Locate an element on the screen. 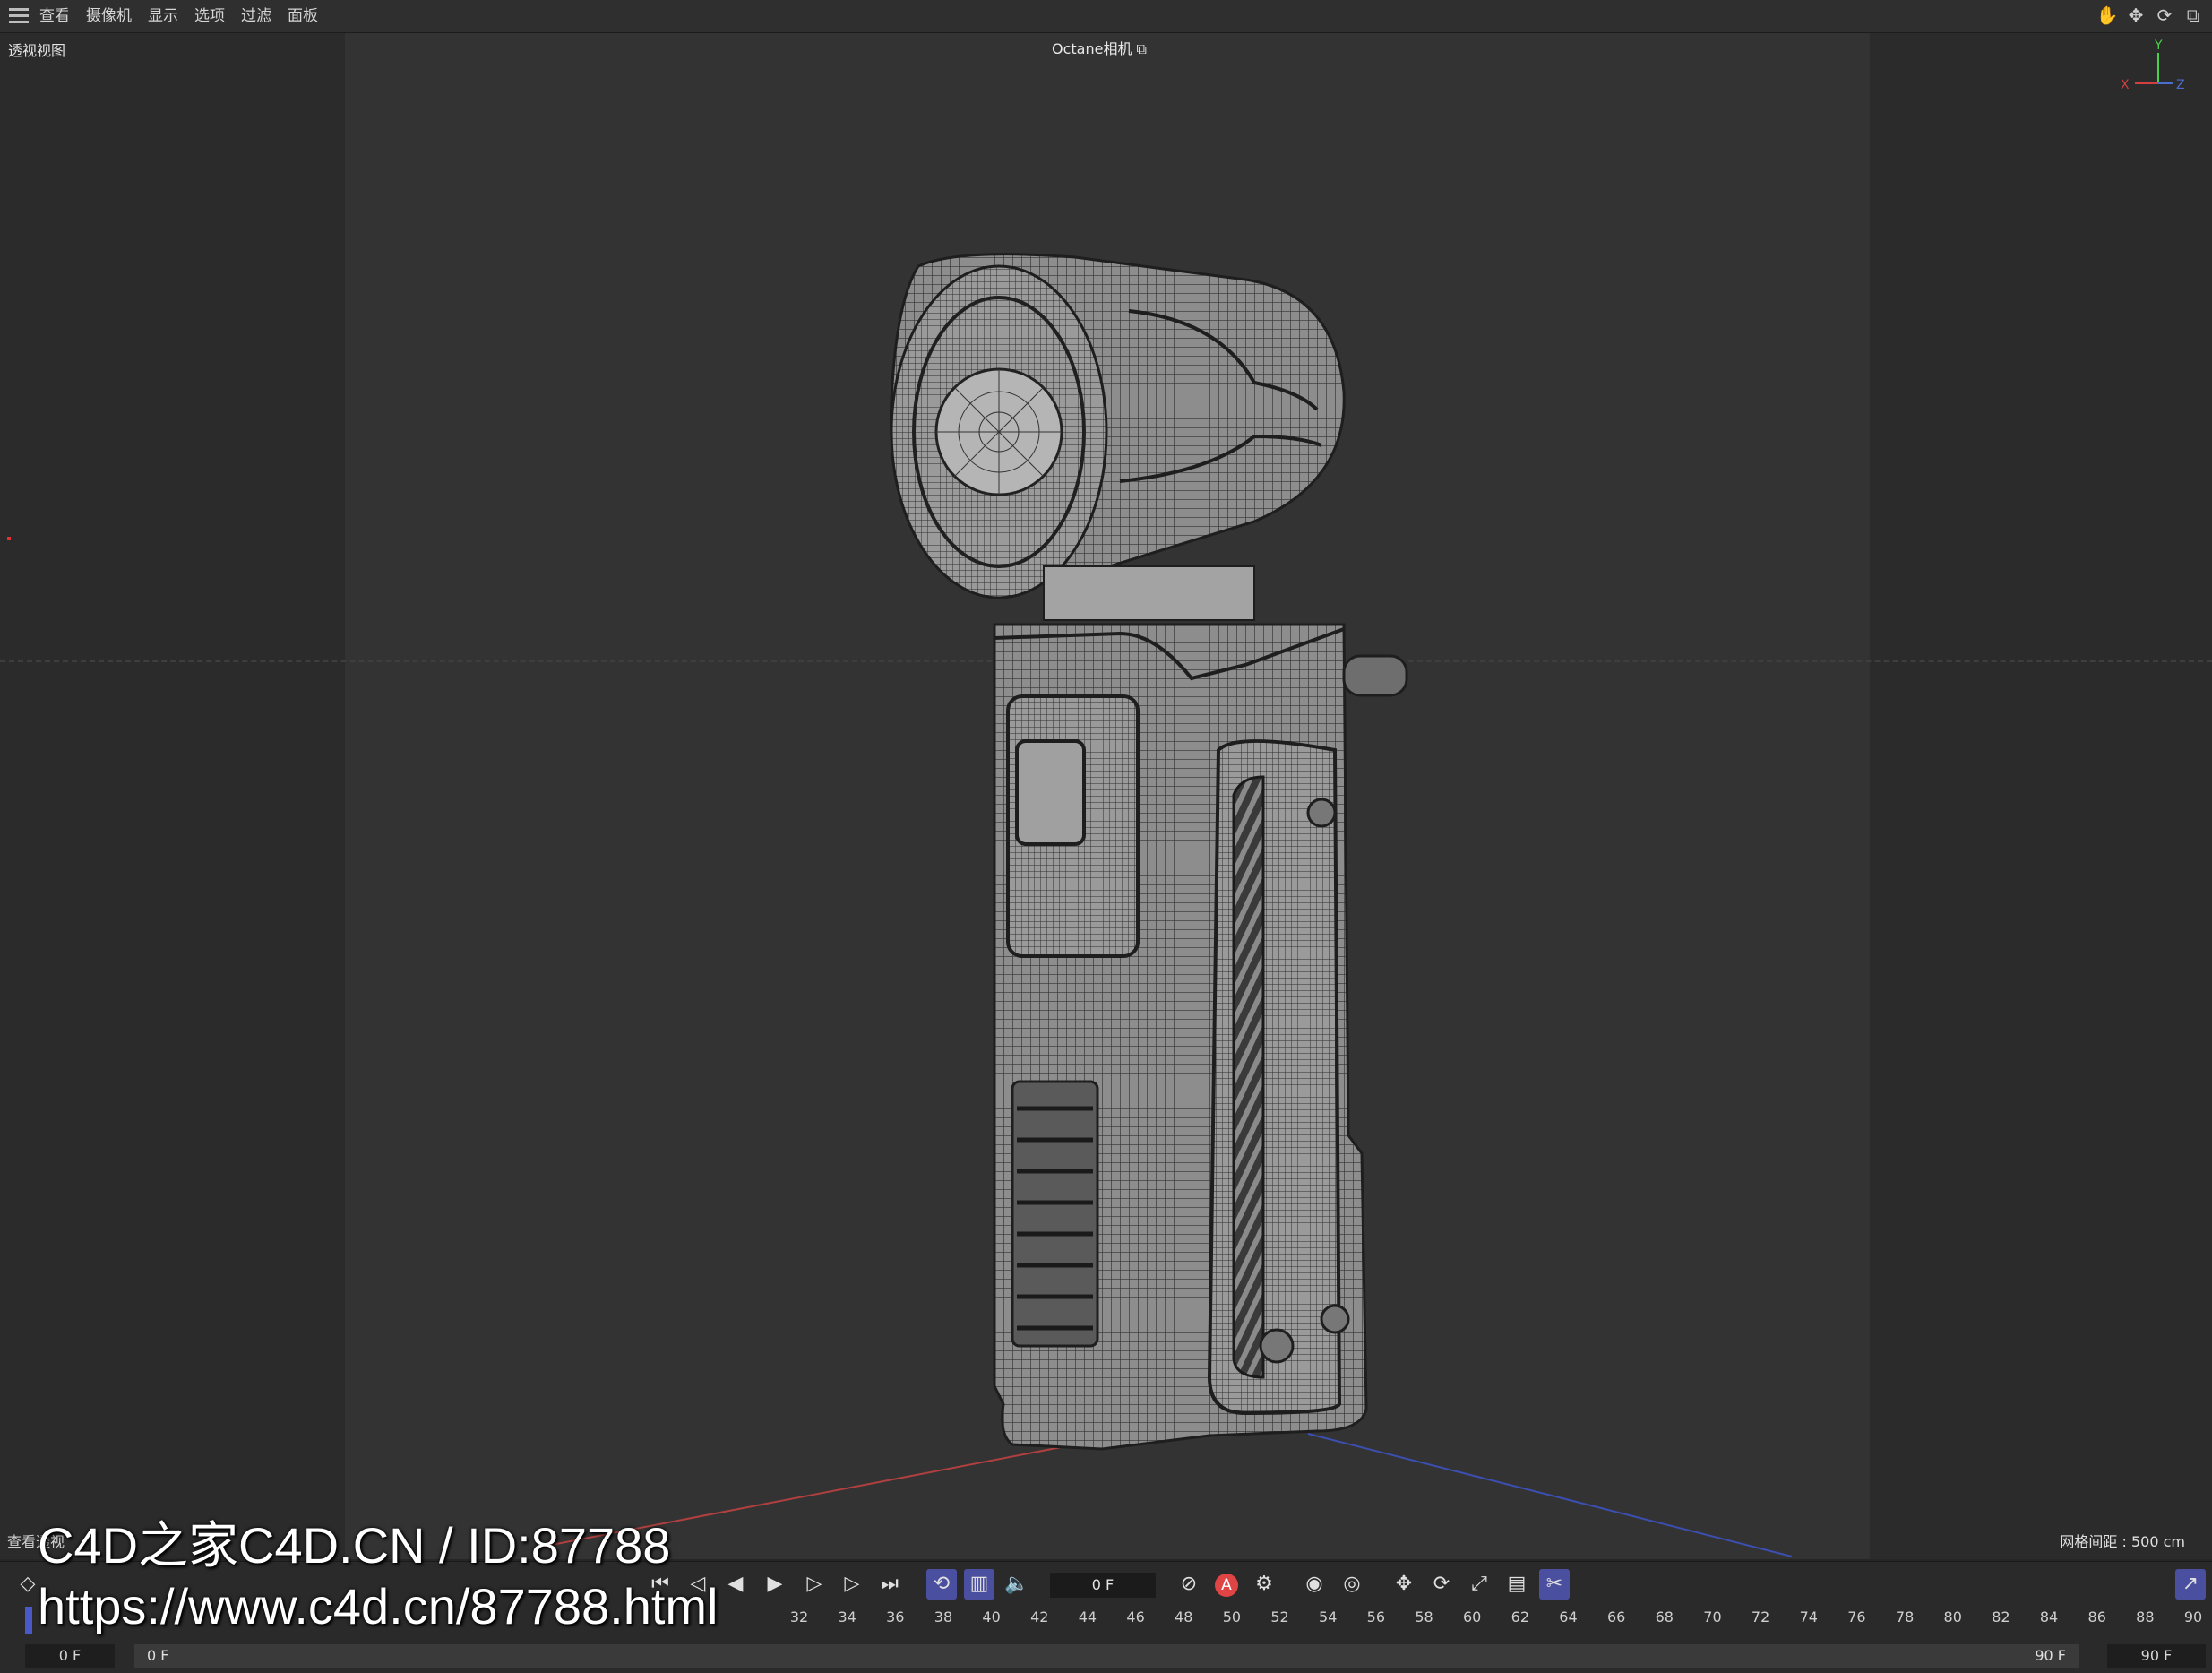 The height and width of the screenshot is (1673, 2212). interpolation-button: ▥ is located at coordinates (979, 1584).